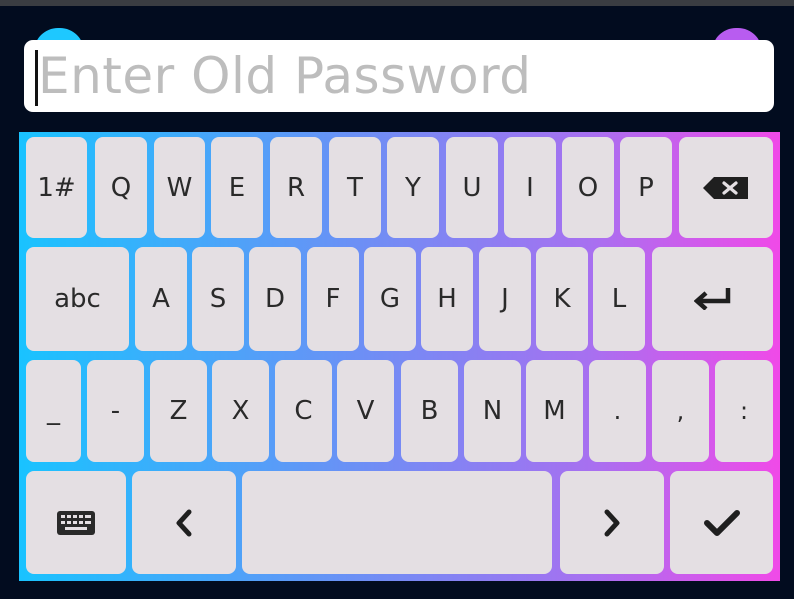 This screenshot has width=794, height=599. I want to click on key-label: :, so click(744, 411).